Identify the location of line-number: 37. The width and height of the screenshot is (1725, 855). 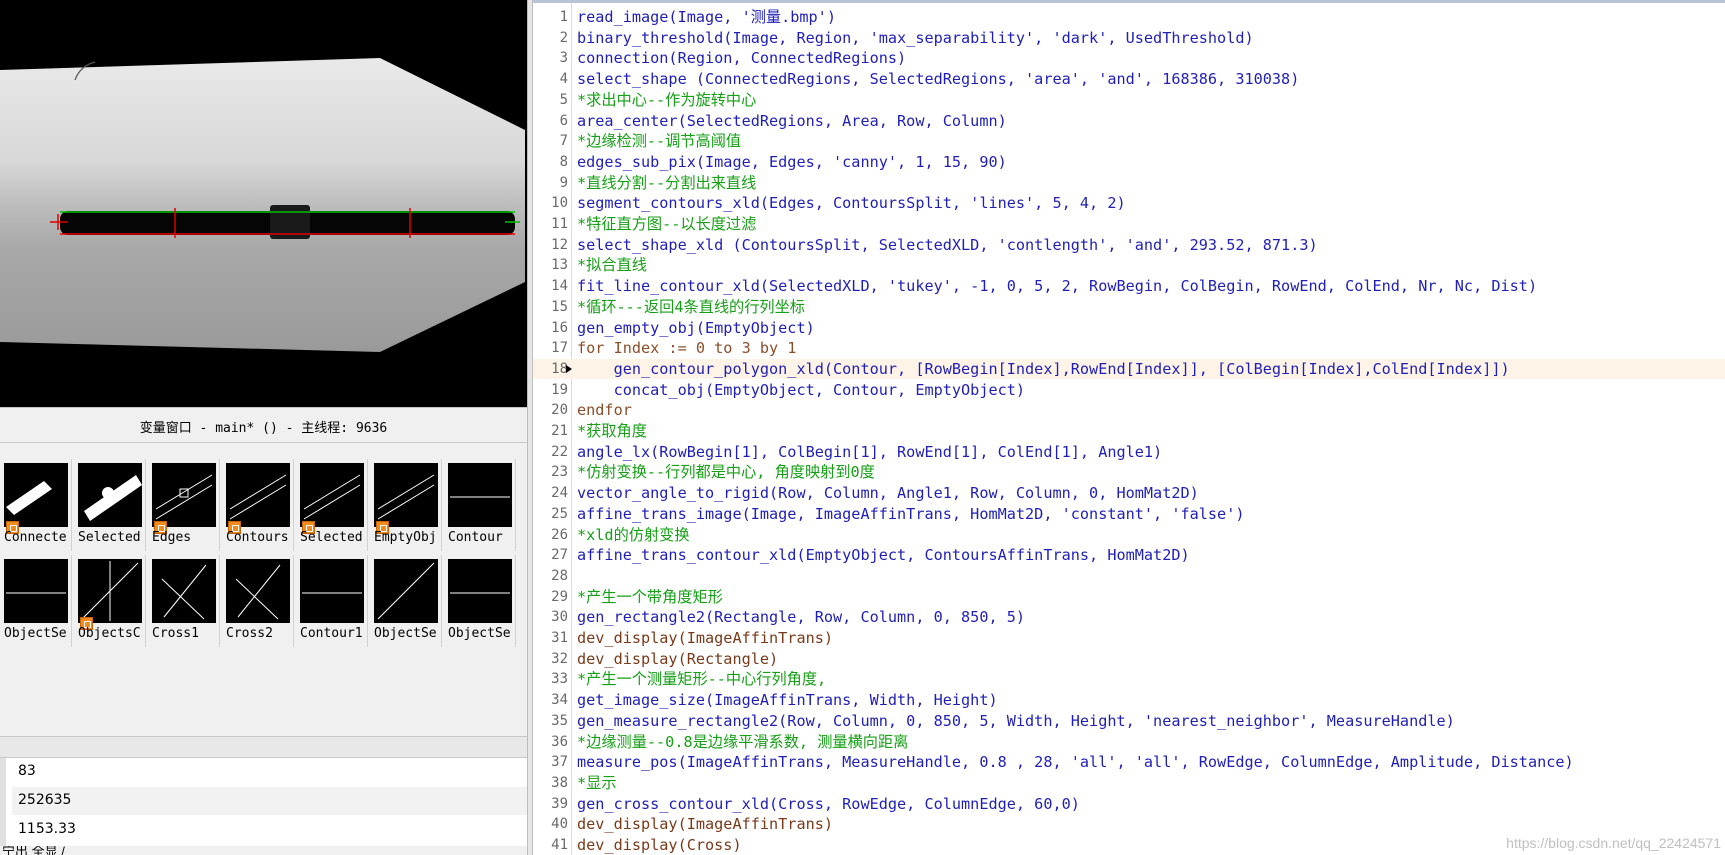
(559, 762).